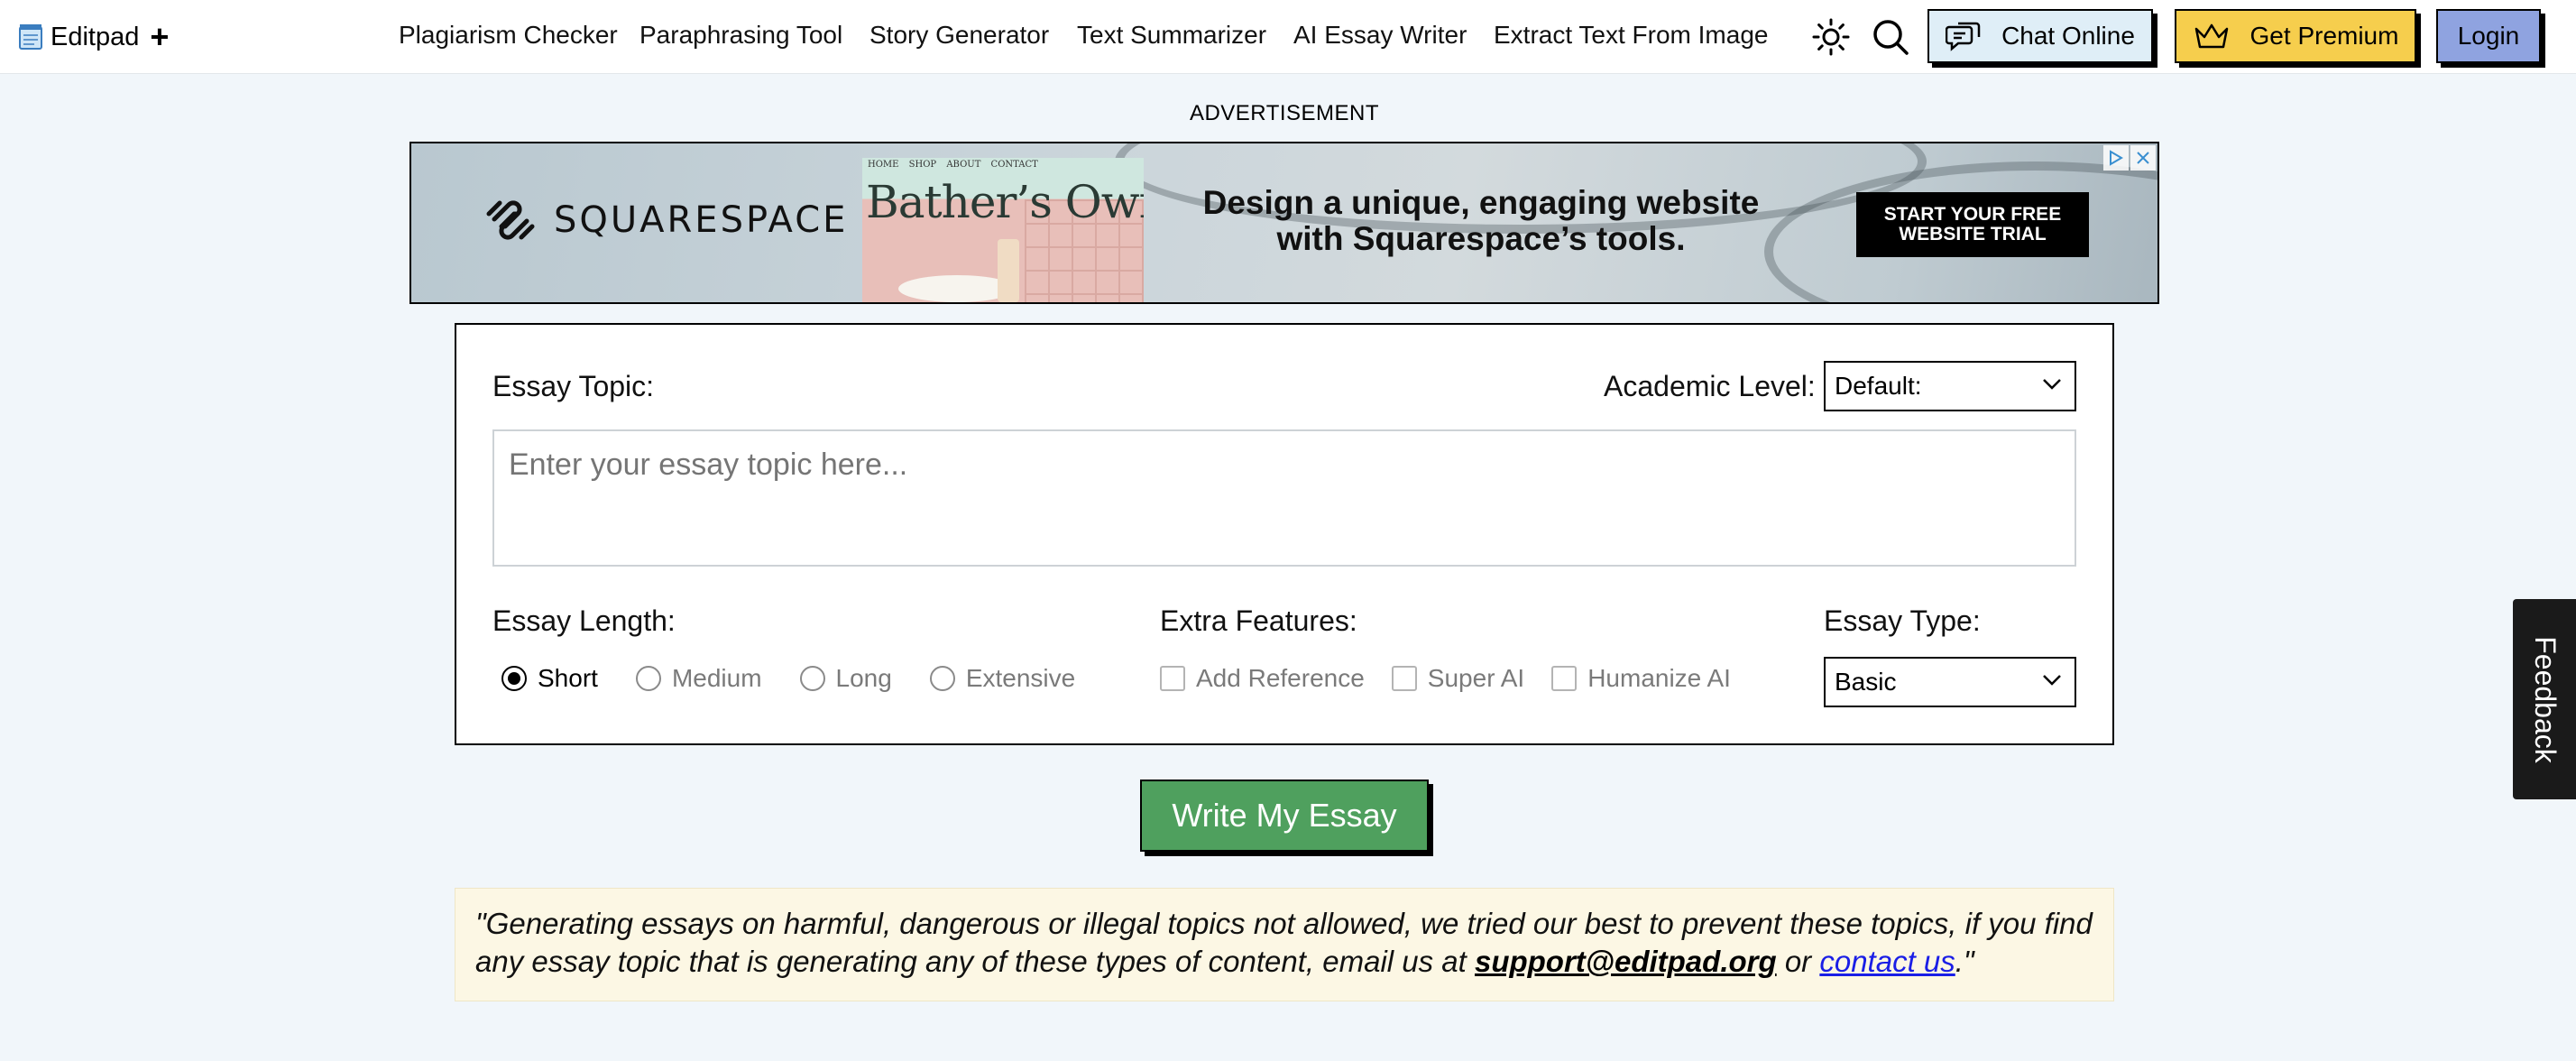 This screenshot has width=2576, height=1061. Describe the element at coordinates (1476, 678) in the screenshot. I see `feature-label: Super AI` at that location.